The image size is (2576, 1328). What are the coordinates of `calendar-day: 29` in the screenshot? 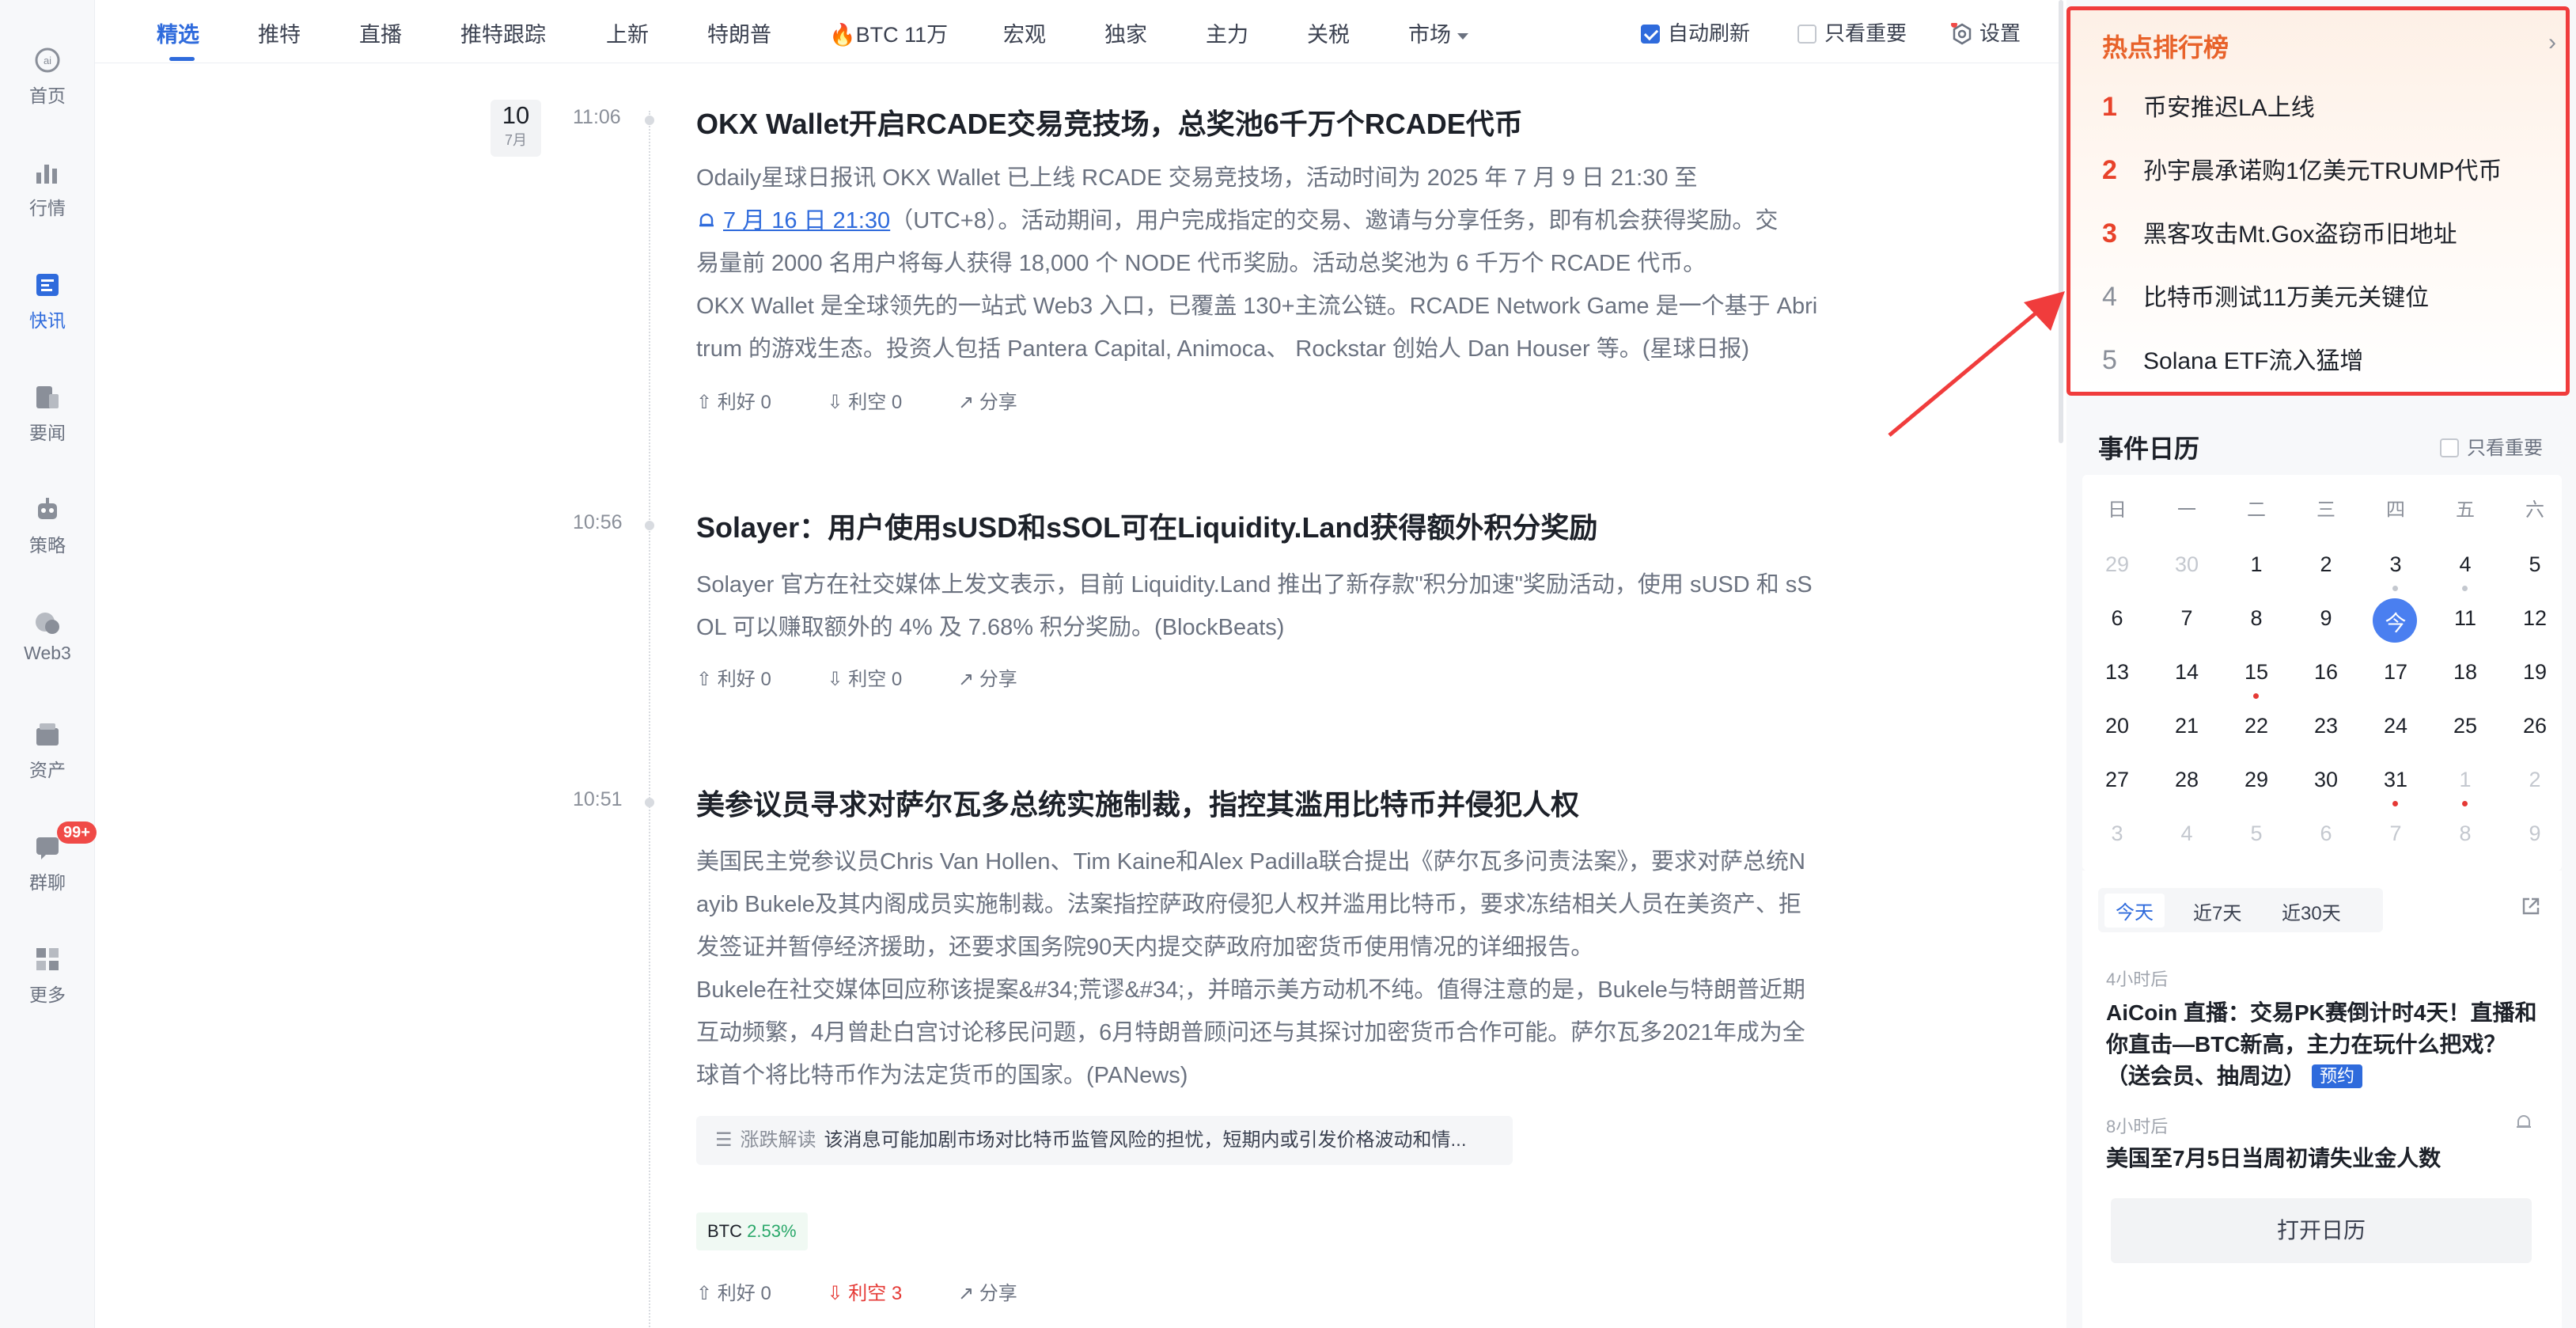 It's located at (2117, 564).